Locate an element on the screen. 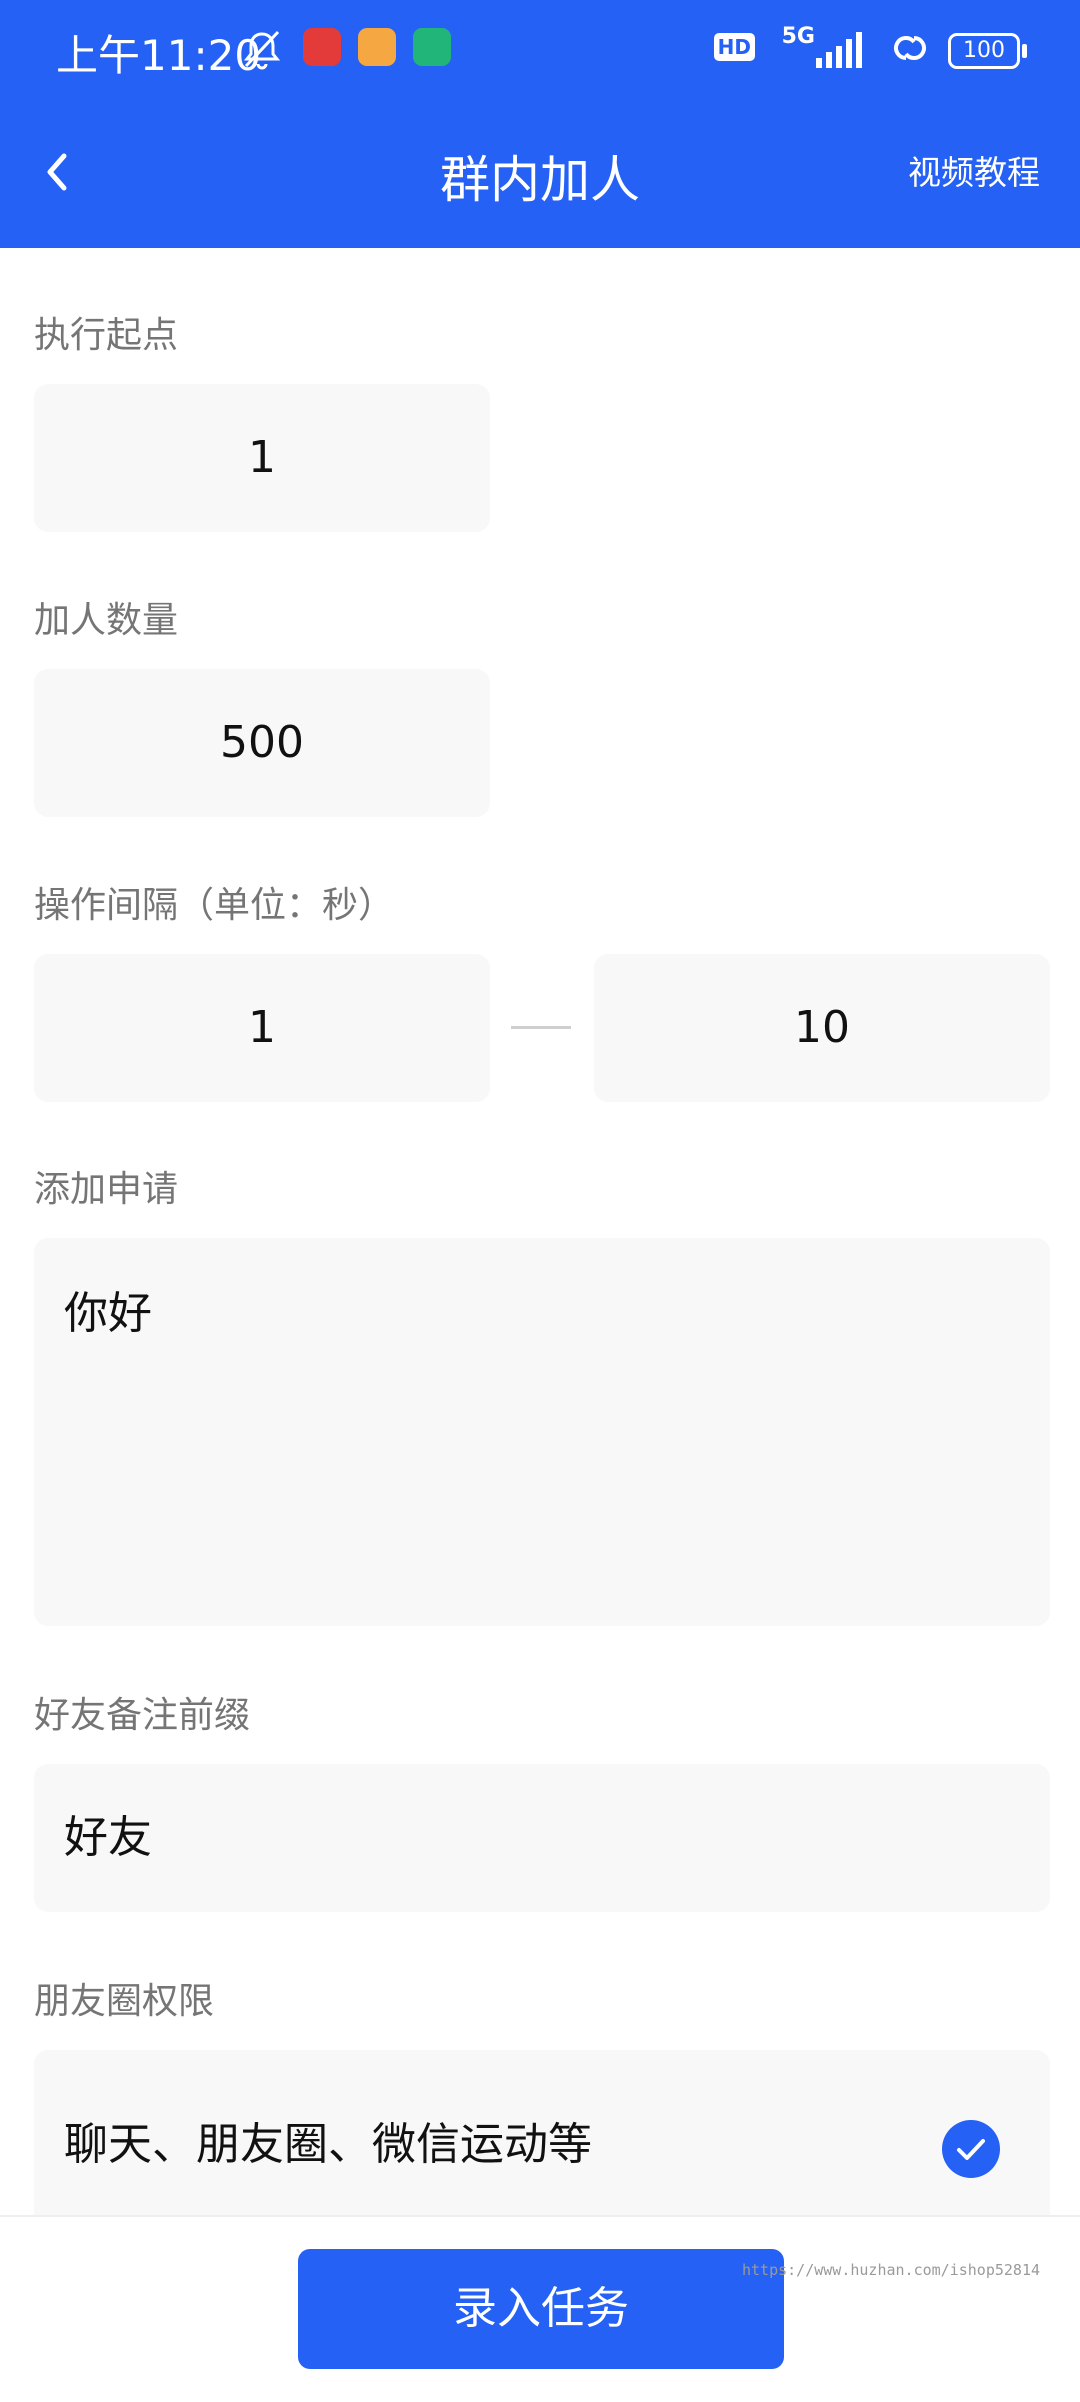  bell-off-icon is located at coordinates (262, 50).